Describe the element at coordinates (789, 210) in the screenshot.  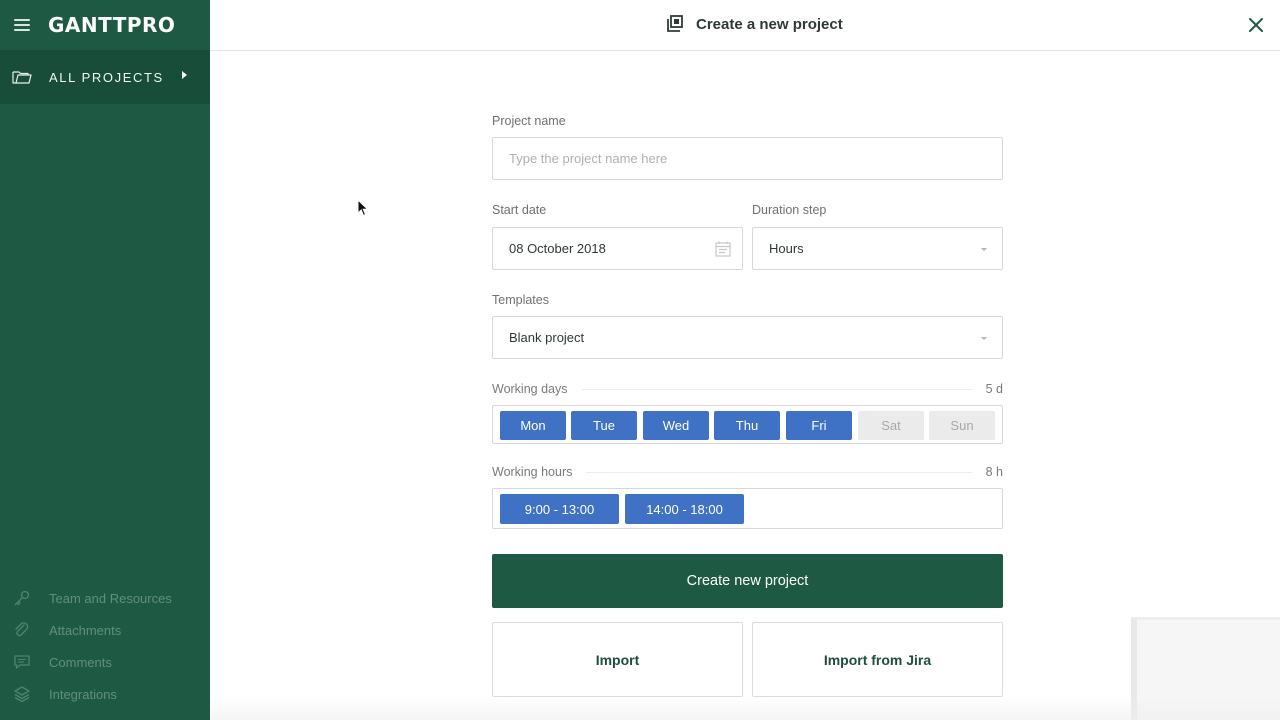
I see `duration-step-label: Duration step` at that location.